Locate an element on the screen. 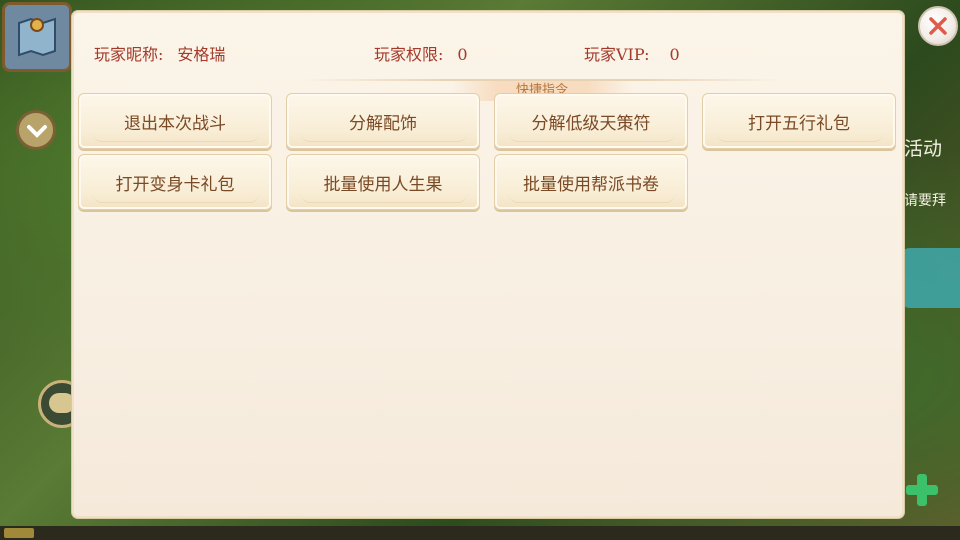 This screenshot has height=540, width=960. nickname-row: 玩家昵称: 安格瑞 is located at coordinates (159, 54).